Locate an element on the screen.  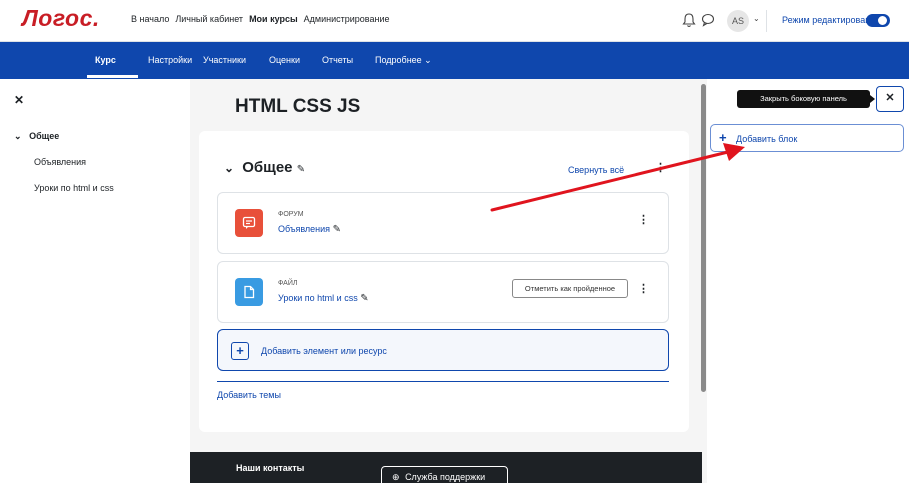
annotation-arrow is located at coordinates (617, 177).